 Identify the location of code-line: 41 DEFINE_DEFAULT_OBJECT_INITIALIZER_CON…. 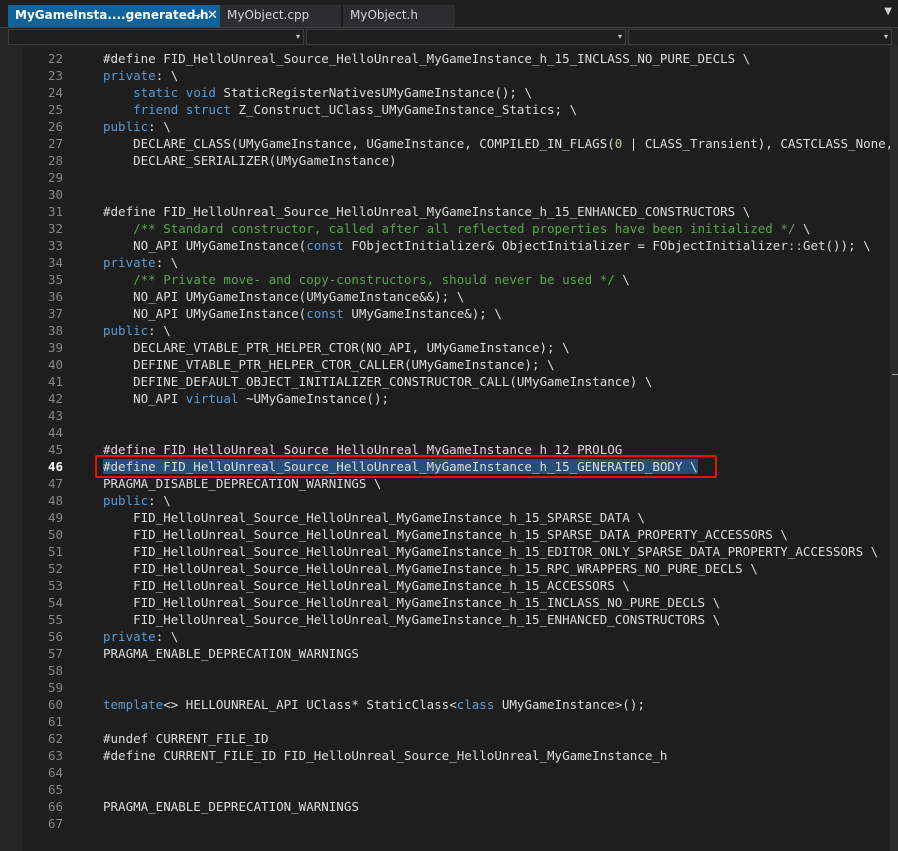
(456, 381).